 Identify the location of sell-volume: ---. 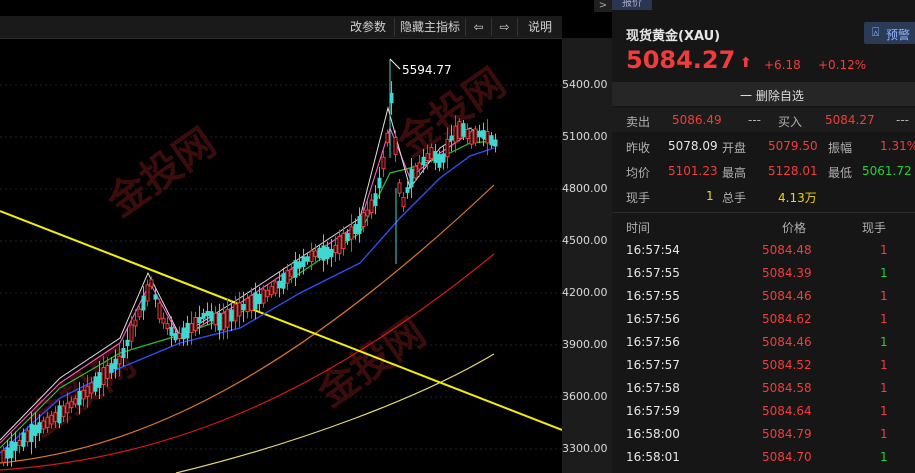
(754, 120).